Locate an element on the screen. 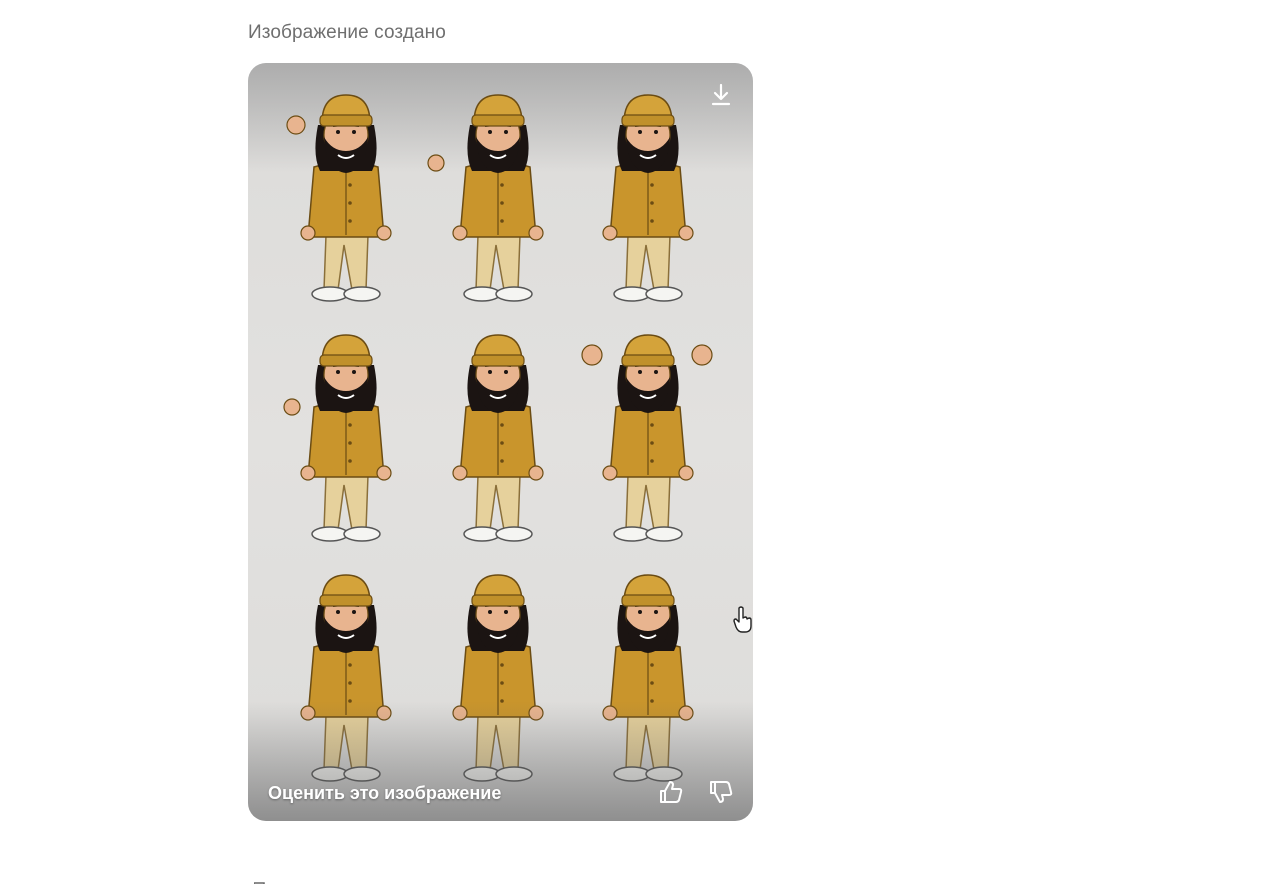 Image resolution: width=1264 pixels, height=884 pixels. next-message-edge is located at coordinates (274, 880).